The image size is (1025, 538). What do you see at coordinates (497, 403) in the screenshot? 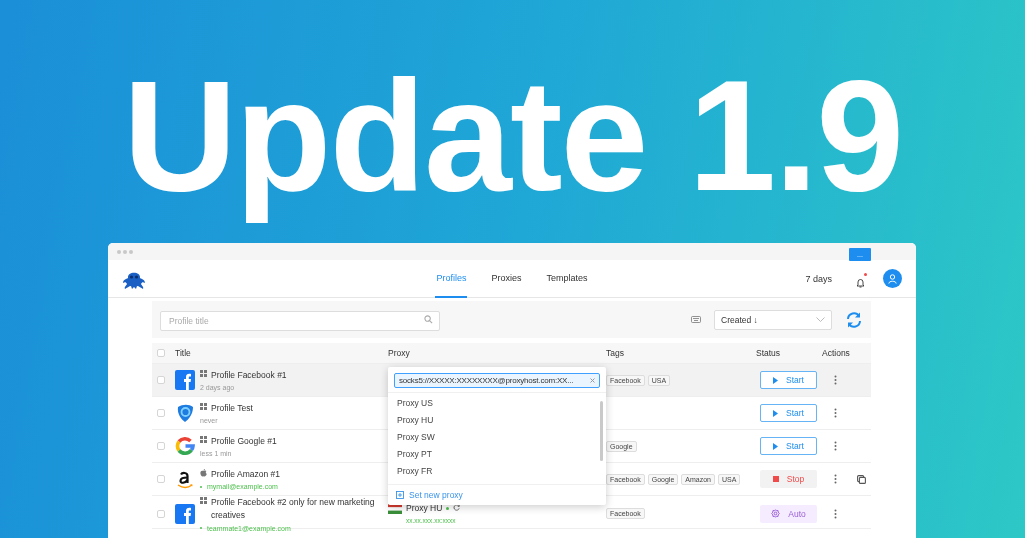
I see `proxy-option: Proxy US` at bounding box center [497, 403].